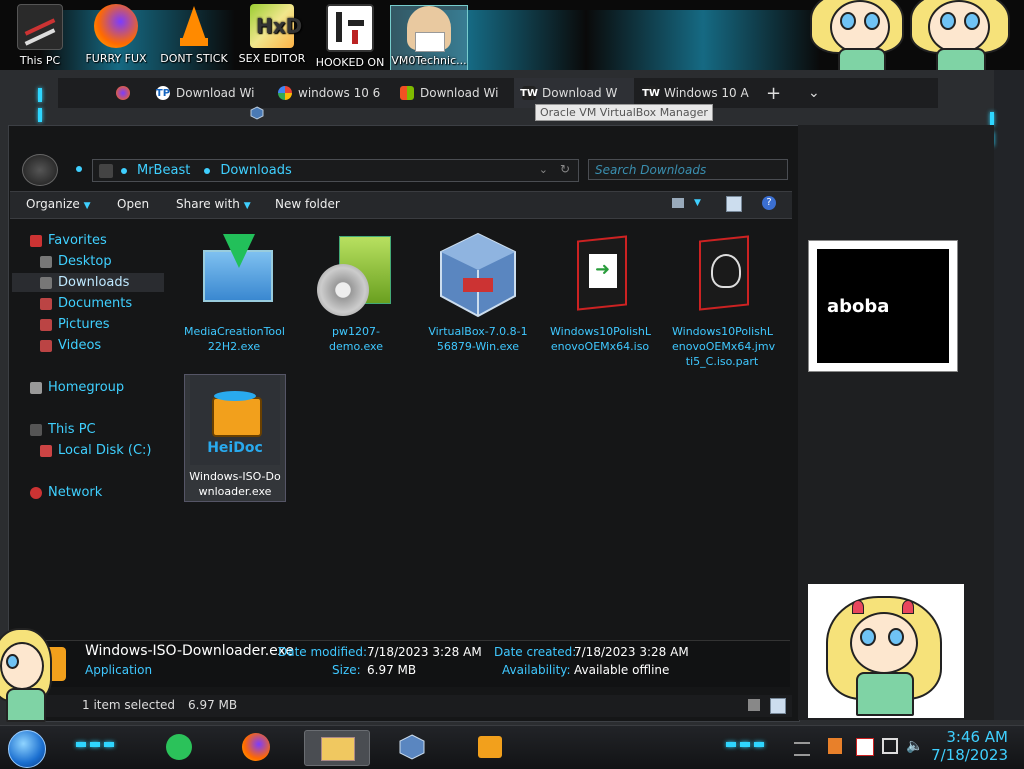 This screenshot has height=769, width=1024. What do you see at coordinates (257, 112) in the screenshot?
I see `virtualbox-small-icon` at bounding box center [257, 112].